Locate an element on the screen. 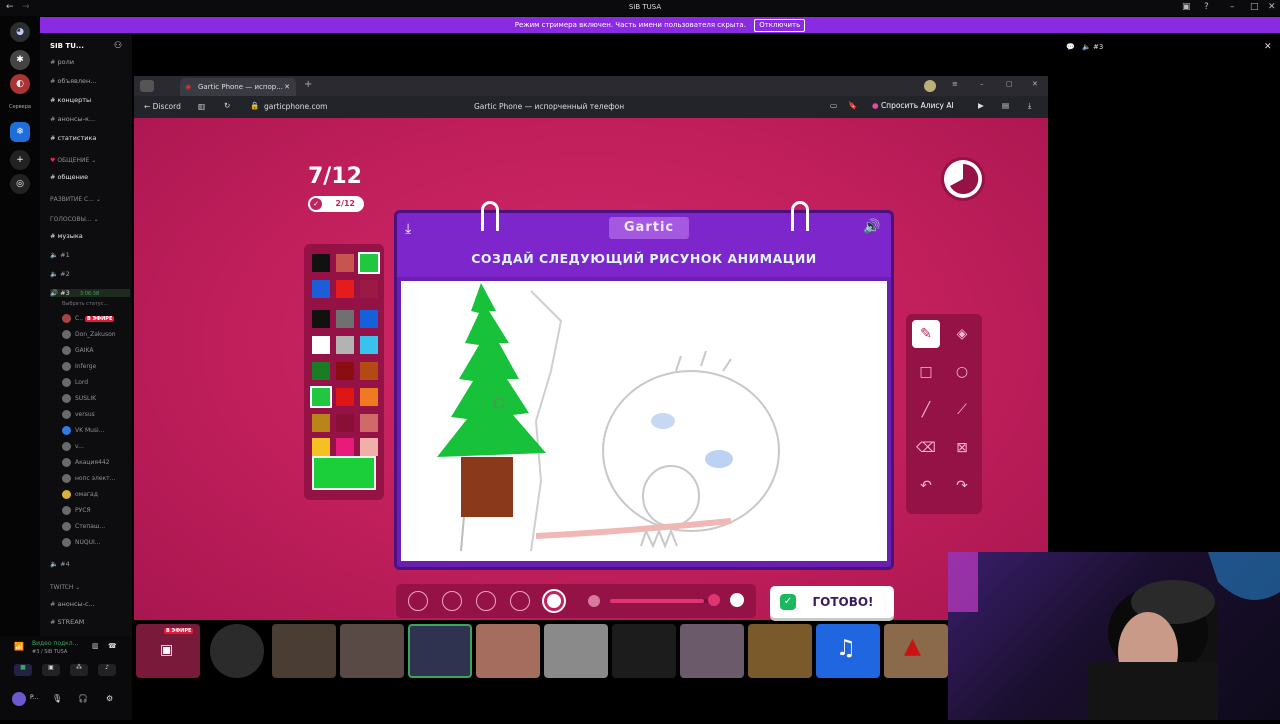 Image resolution: width=1280 pixels, height=724 pixels. download-icon: ⤓ is located at coordinates (408, 229).